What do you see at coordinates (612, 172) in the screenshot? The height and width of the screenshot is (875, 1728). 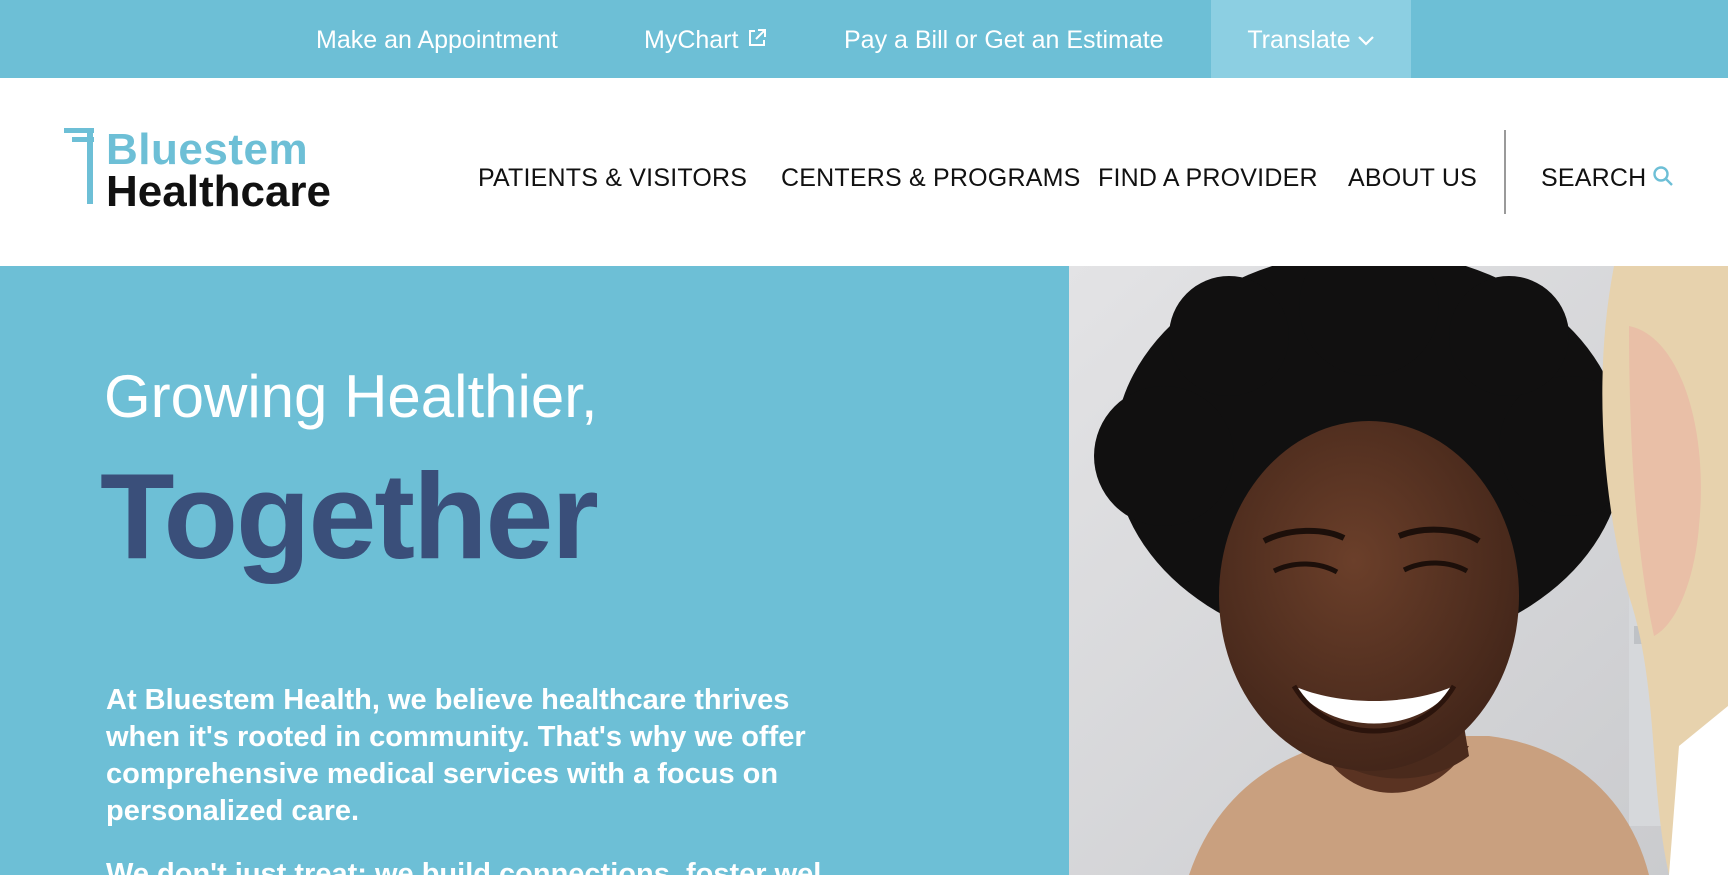 I see `nav-patients-visitors: PATIENTS & VISITORS` at bounding box center [612, 172].